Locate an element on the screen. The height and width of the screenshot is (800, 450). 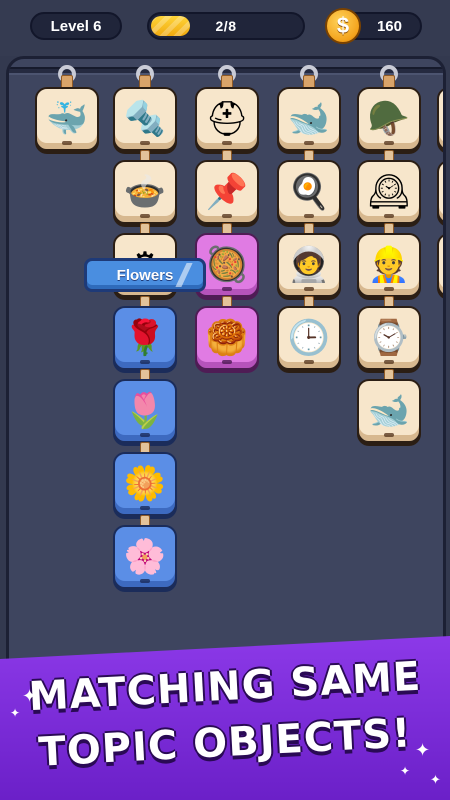
hard-hat-icon: 👷 is located at coordinates (389, 265).